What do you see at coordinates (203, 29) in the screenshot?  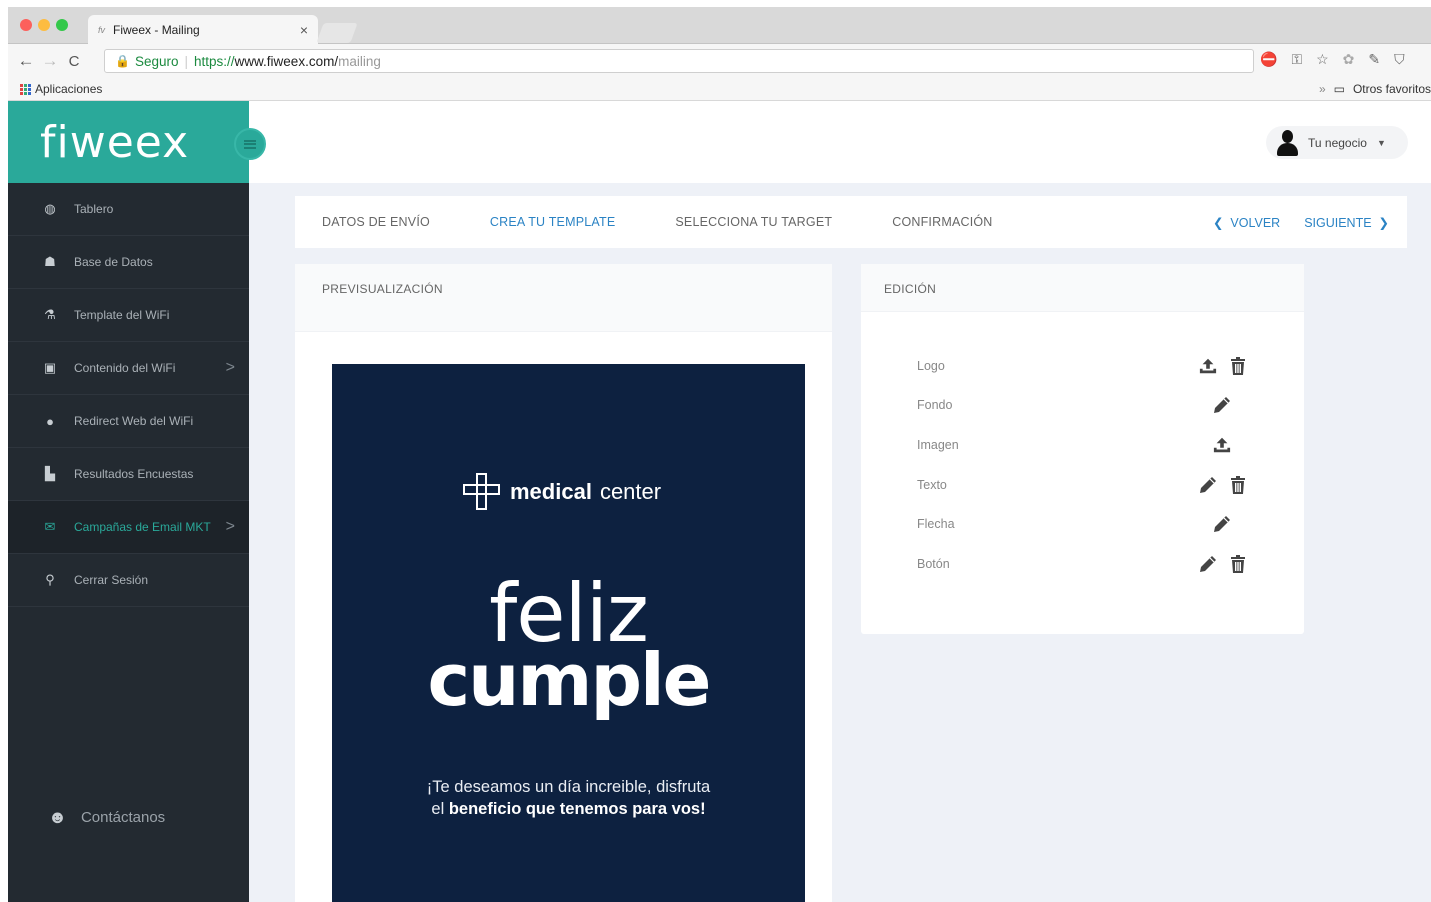 I see `browser-tab: fv Fiweex - Mailing ×` at bounding box center [203, 29].